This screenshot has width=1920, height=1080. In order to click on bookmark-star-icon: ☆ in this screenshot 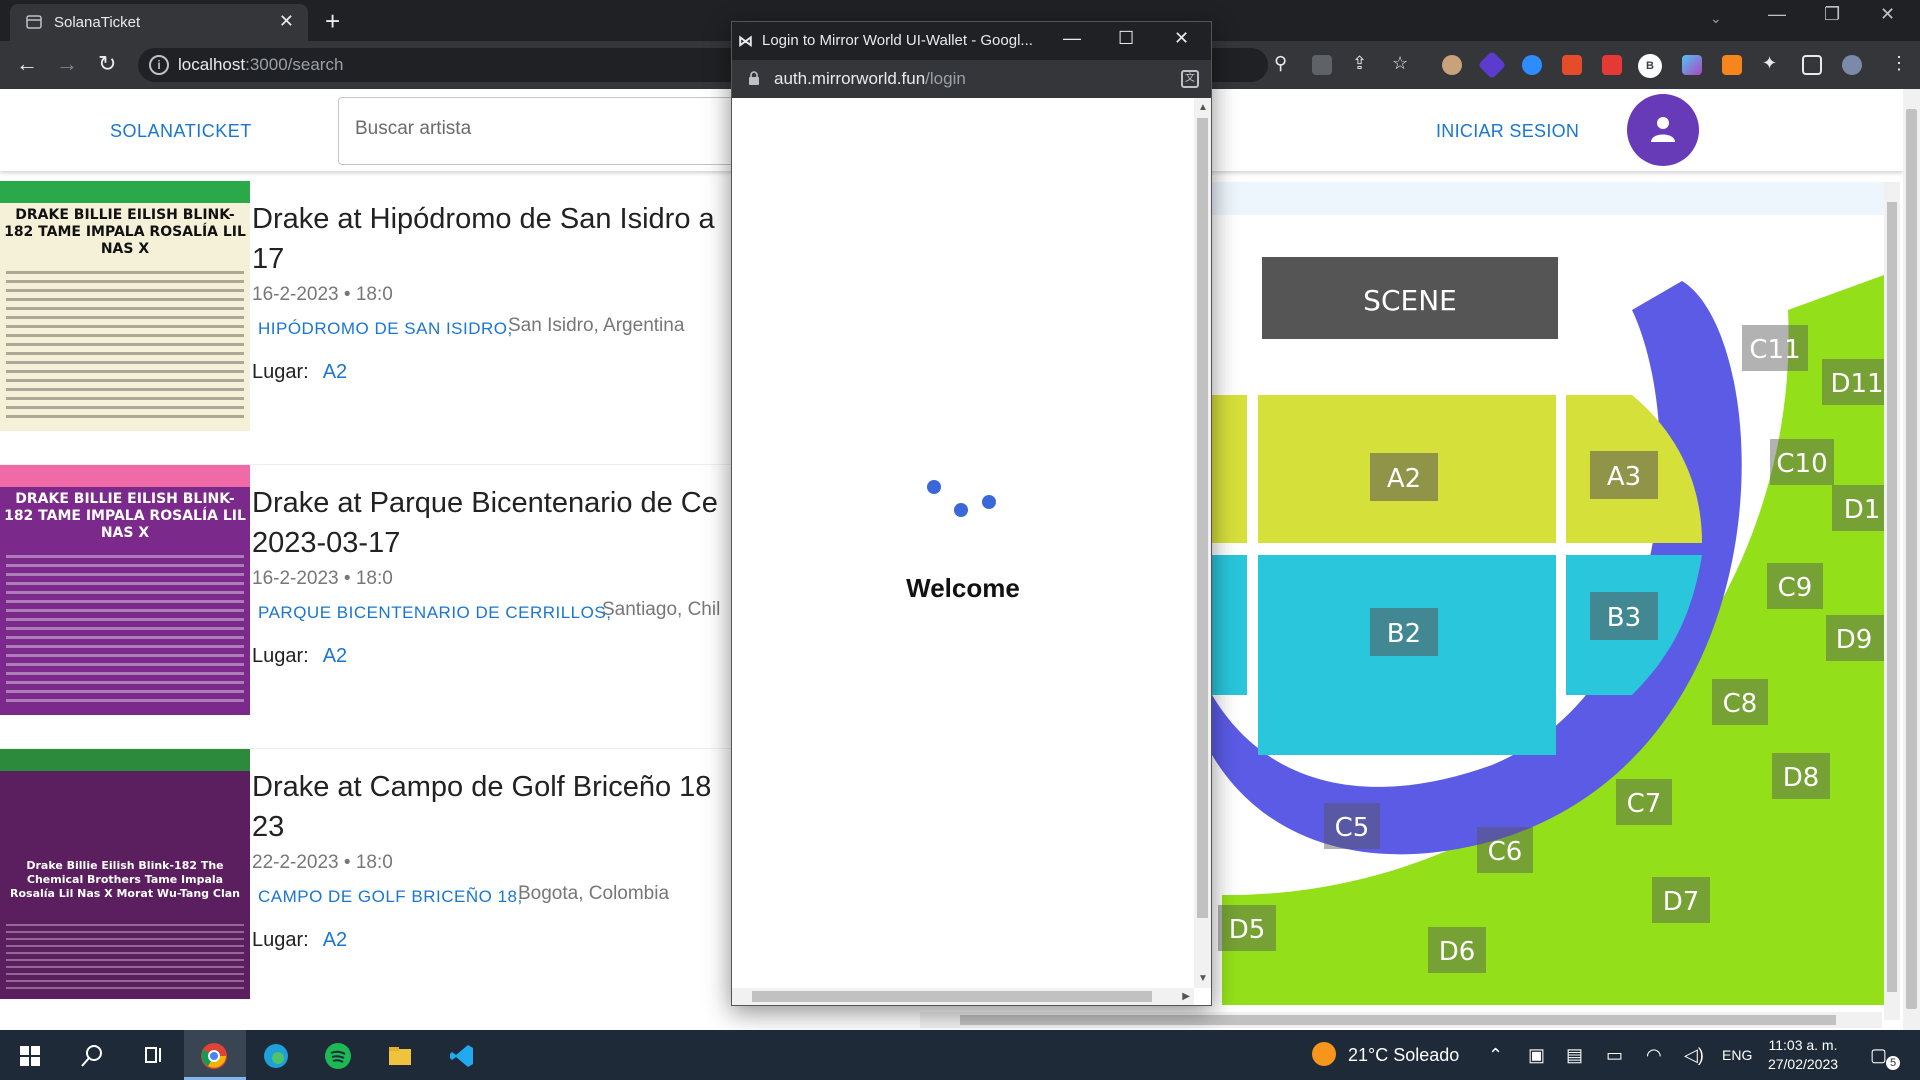, I will do `click(1400, 63)`.